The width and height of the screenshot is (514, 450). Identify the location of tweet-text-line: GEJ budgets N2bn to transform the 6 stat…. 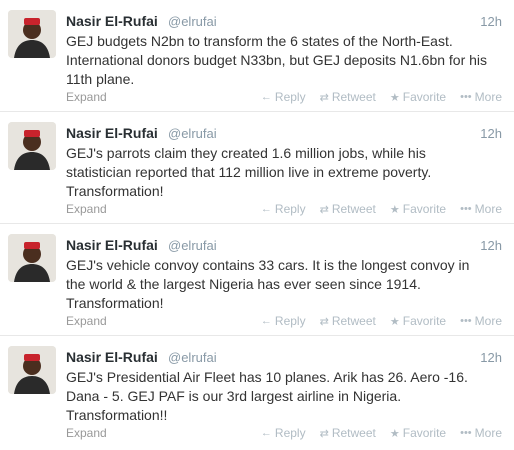
(259, 41).